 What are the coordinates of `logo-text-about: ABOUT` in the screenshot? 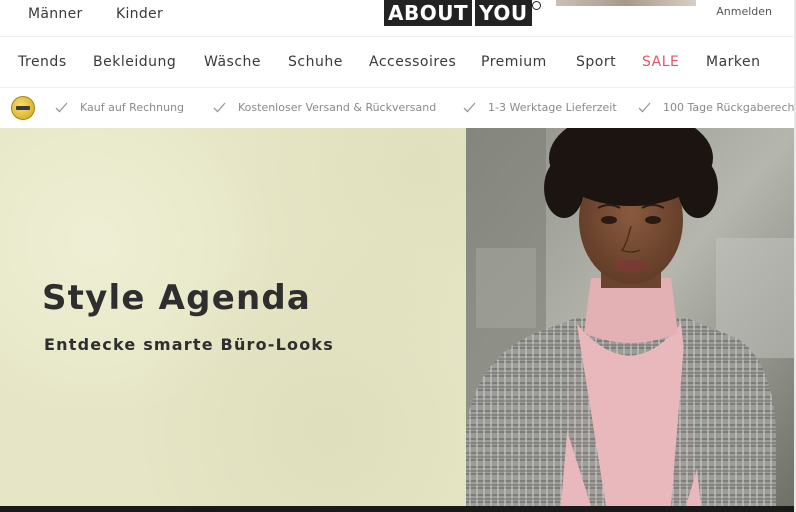 It's located at (428, 13).